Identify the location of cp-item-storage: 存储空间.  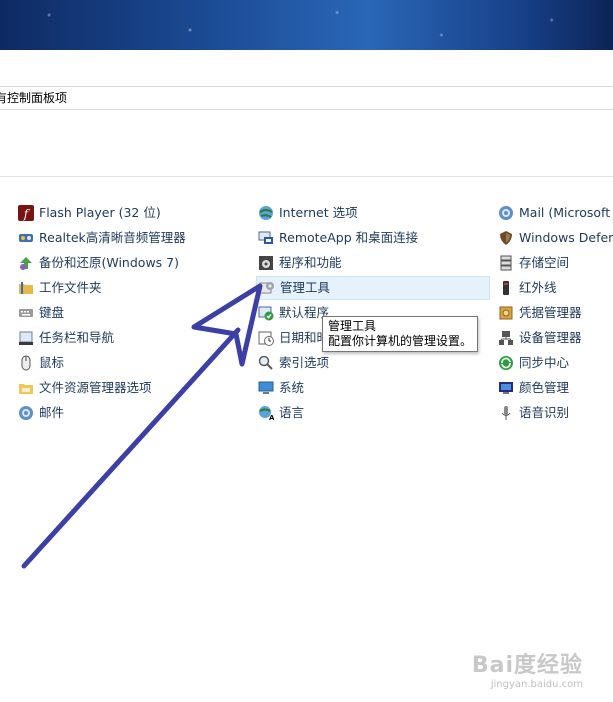
(533, 263).